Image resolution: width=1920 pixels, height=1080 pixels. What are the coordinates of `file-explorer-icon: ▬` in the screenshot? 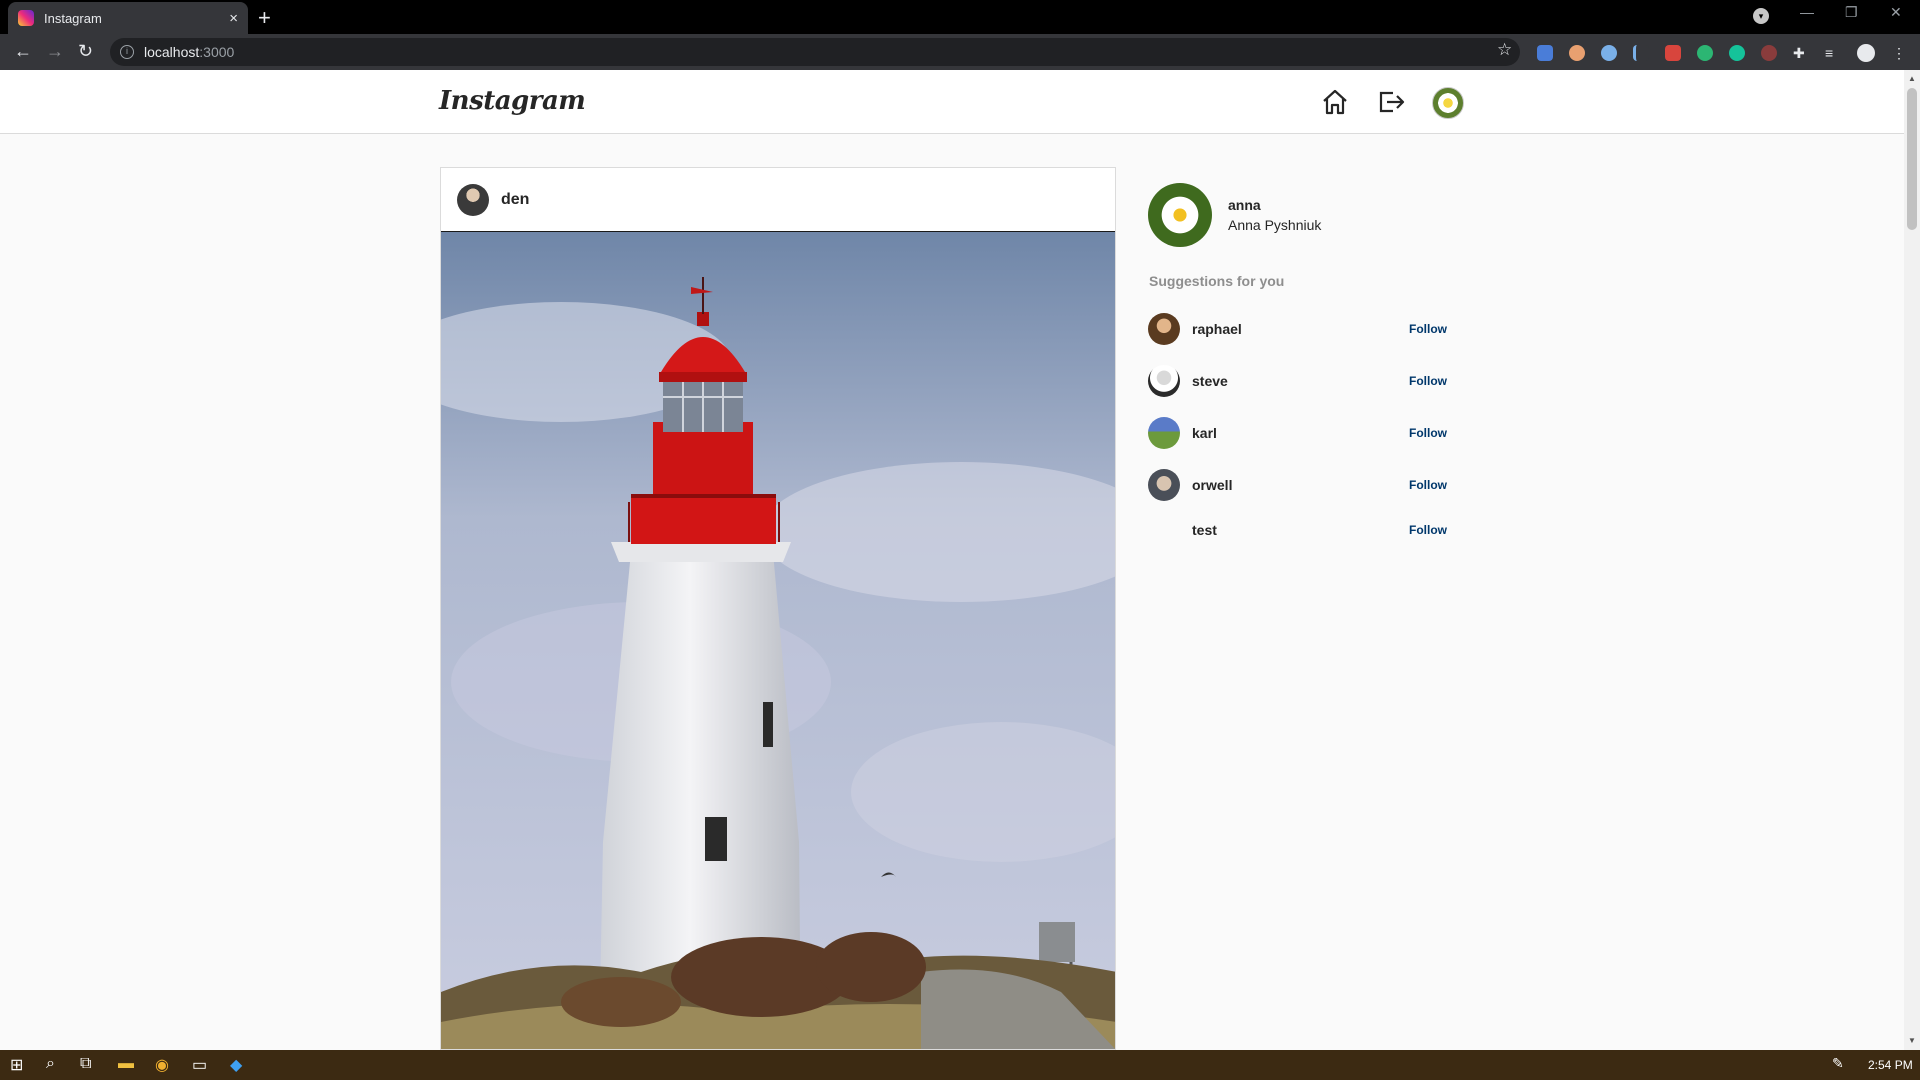 It's located at (126, 1064).